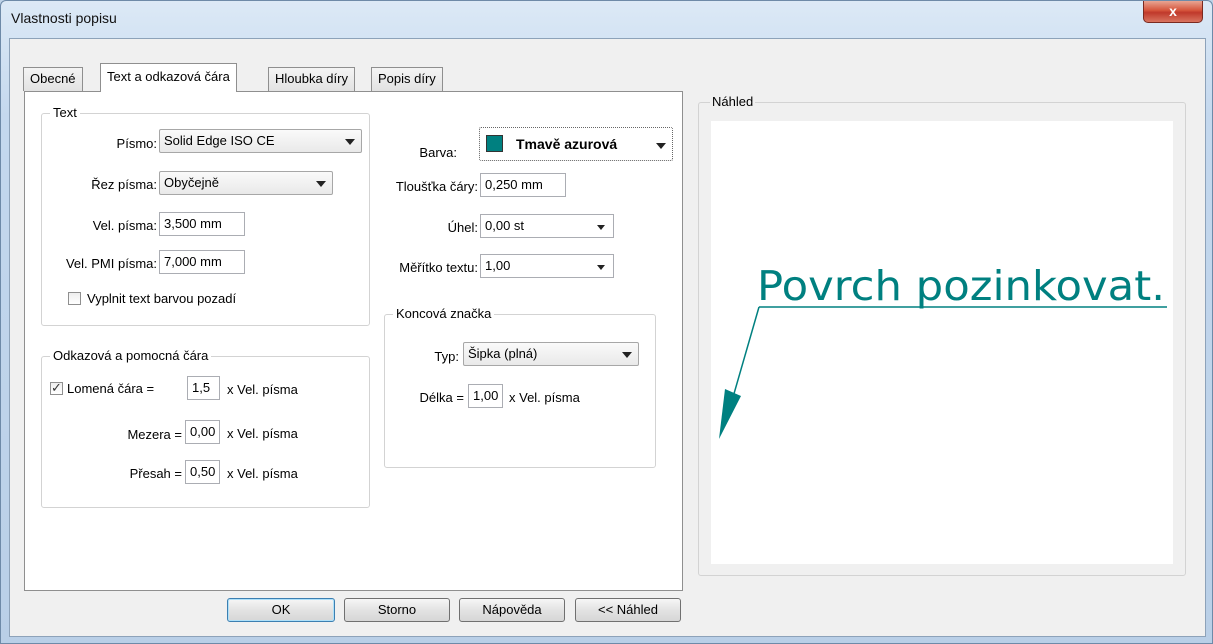  Describe the element at coordinates (961, 286) in the screenshot. I see `preview-text: Povrch pozinkovat.` at that location.